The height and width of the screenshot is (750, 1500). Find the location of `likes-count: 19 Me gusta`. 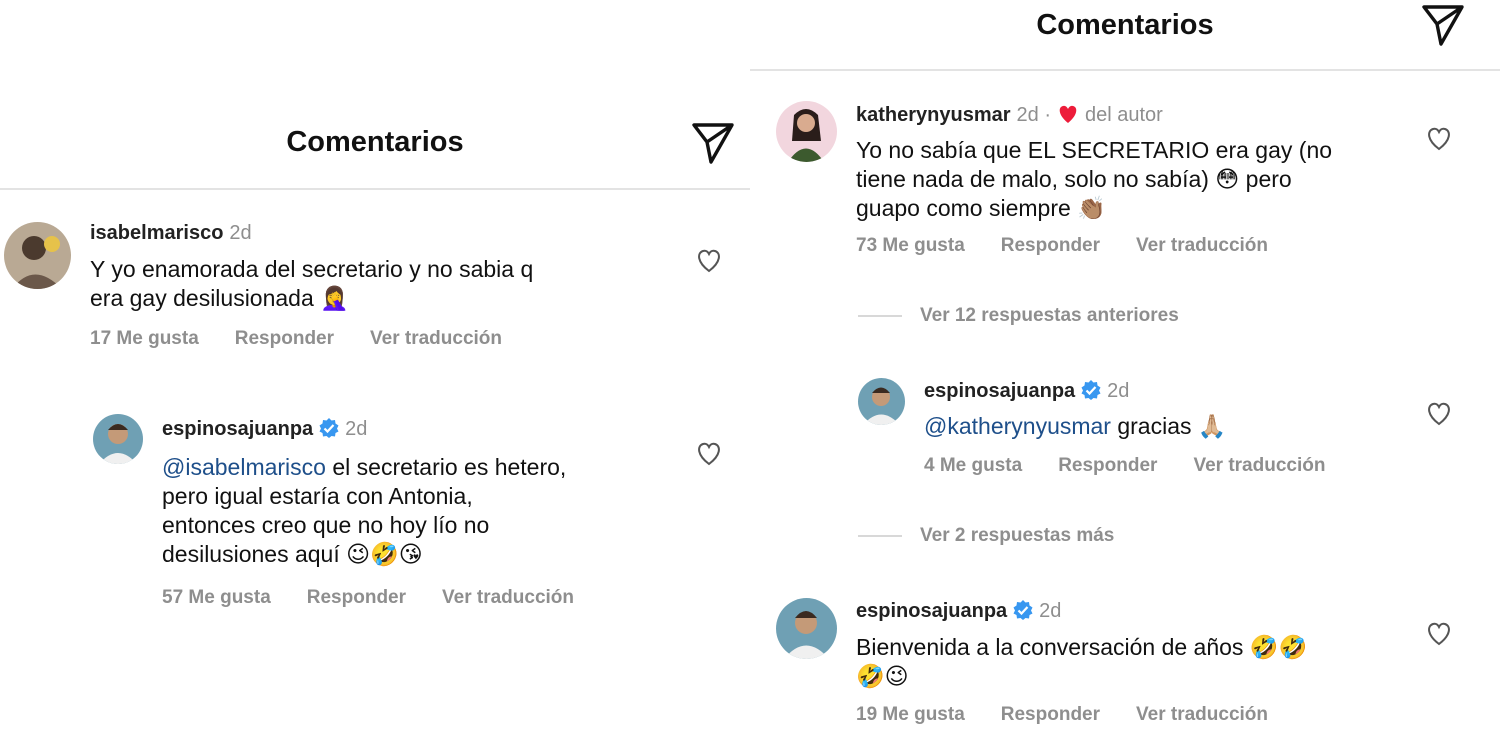

likes-count: 19 Me gusta is located at coordinates (910, 715).